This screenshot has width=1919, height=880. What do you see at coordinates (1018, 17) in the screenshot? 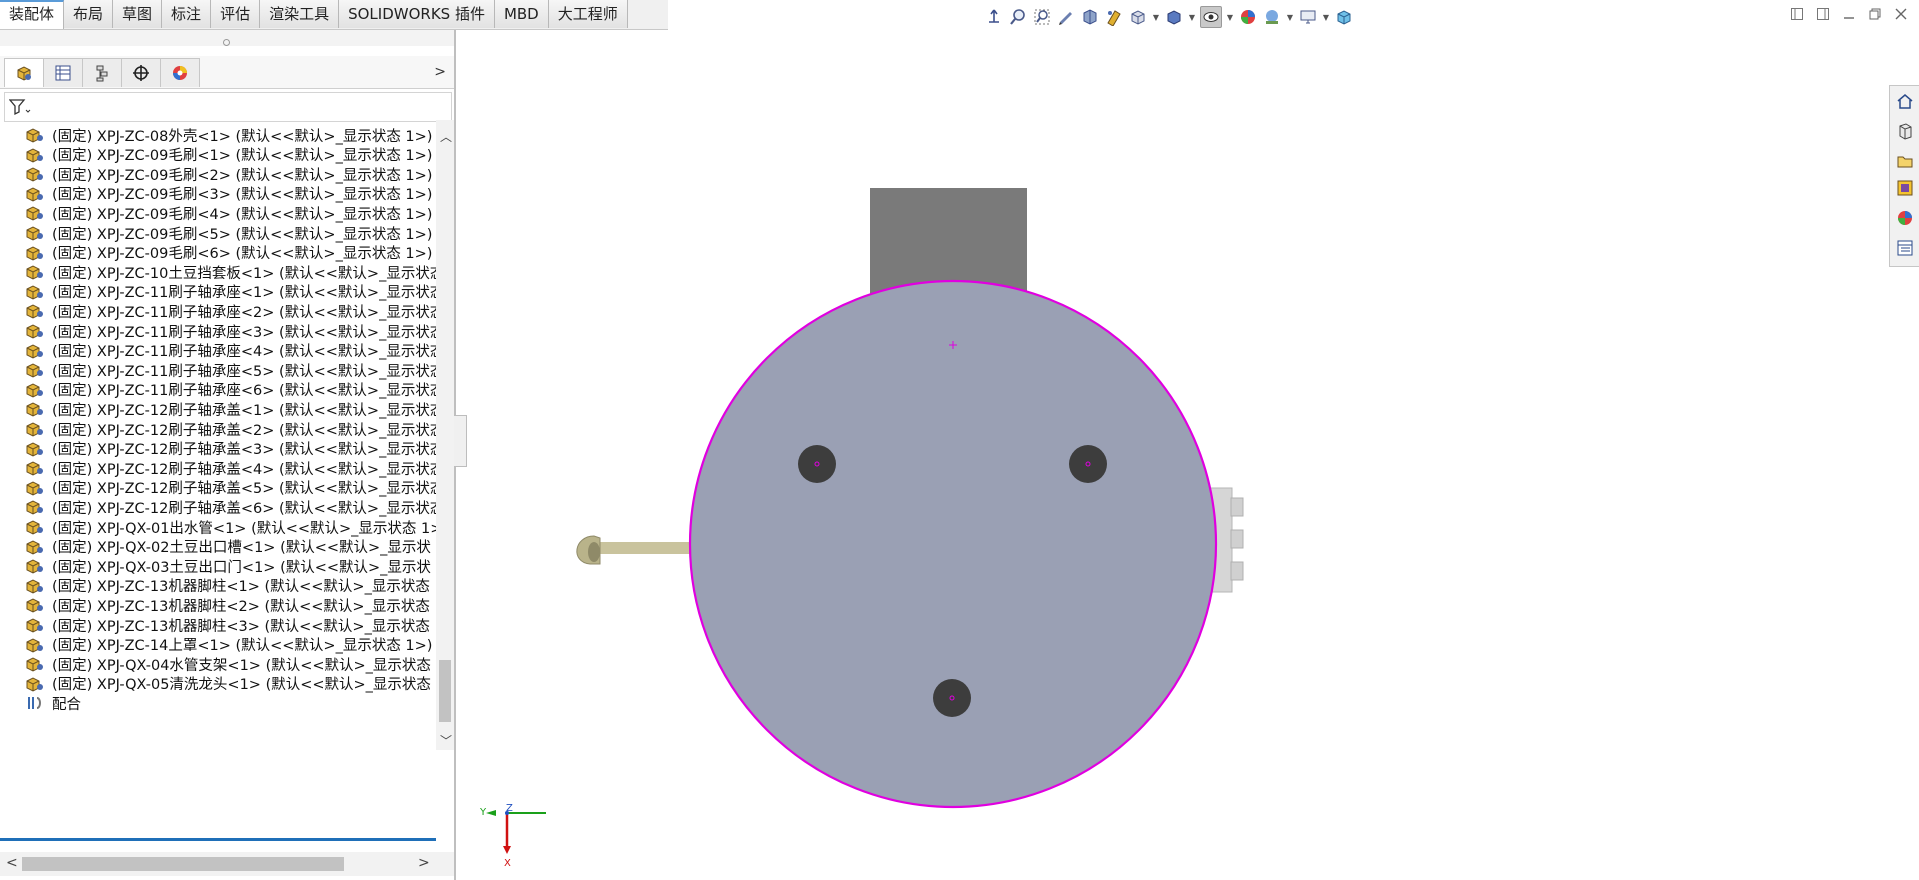
I see `zoom-to-fit-icon` at bounding box center [1018, 17].